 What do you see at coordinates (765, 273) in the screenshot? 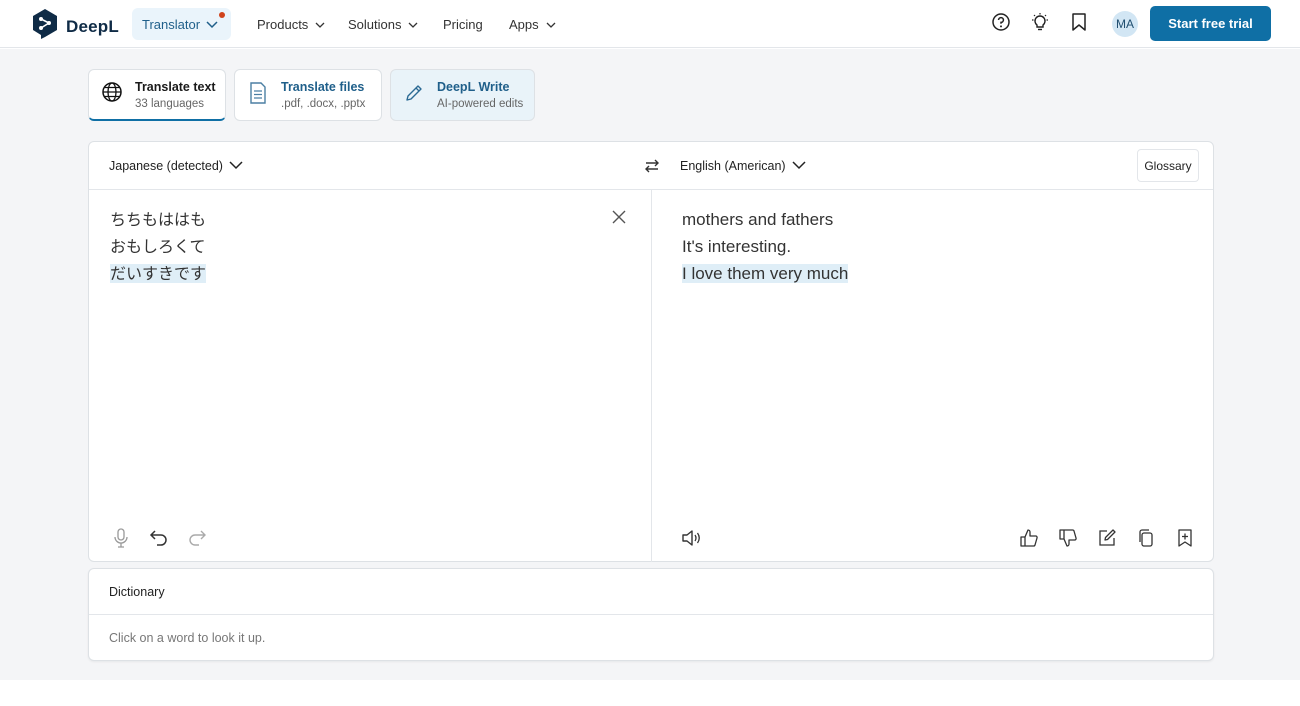
I see `target-line-highlighted: I love them very much` at bounding box center [765, 273].